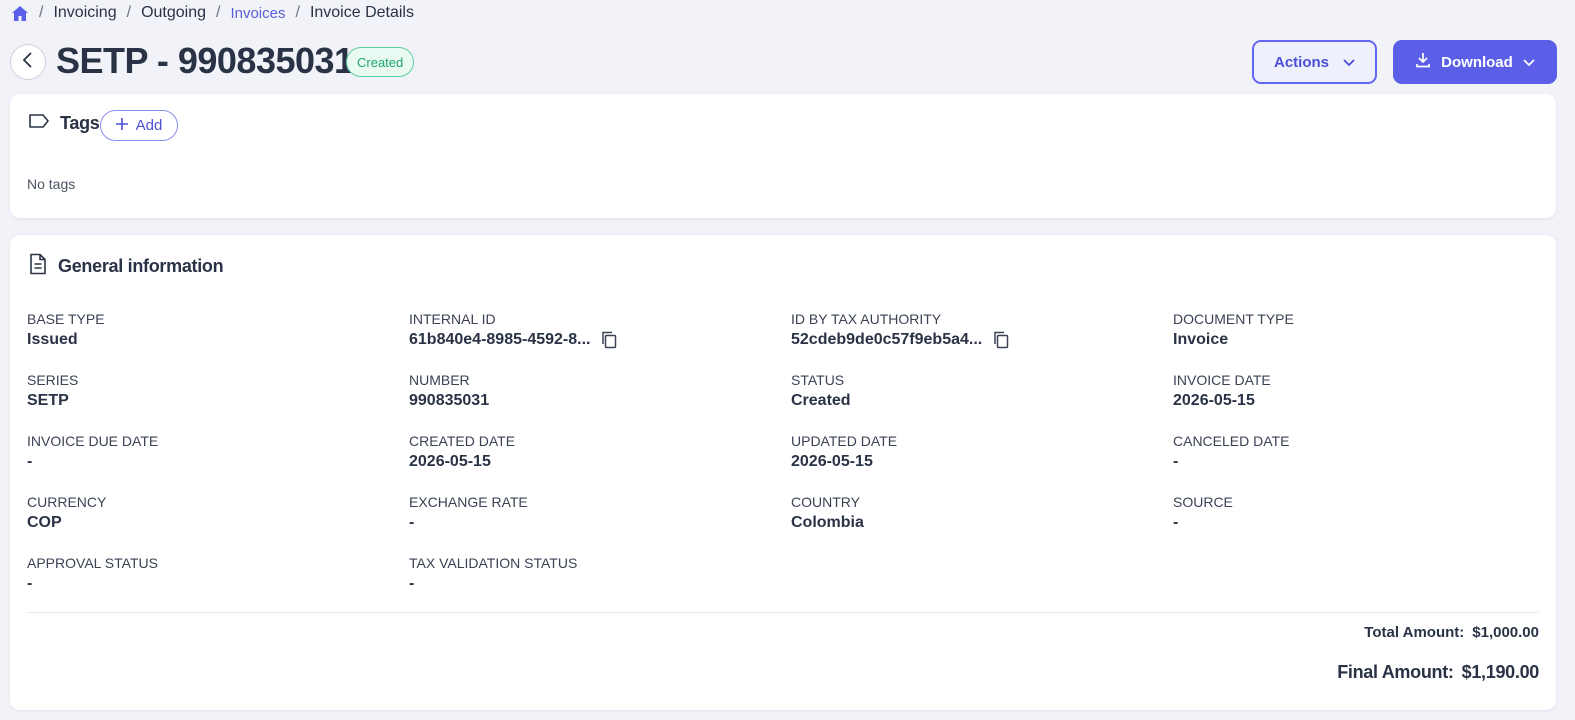 Image resolution: width=1575 pixels, height=720 pixels. I want to click on home-icon, so click(20, 13).